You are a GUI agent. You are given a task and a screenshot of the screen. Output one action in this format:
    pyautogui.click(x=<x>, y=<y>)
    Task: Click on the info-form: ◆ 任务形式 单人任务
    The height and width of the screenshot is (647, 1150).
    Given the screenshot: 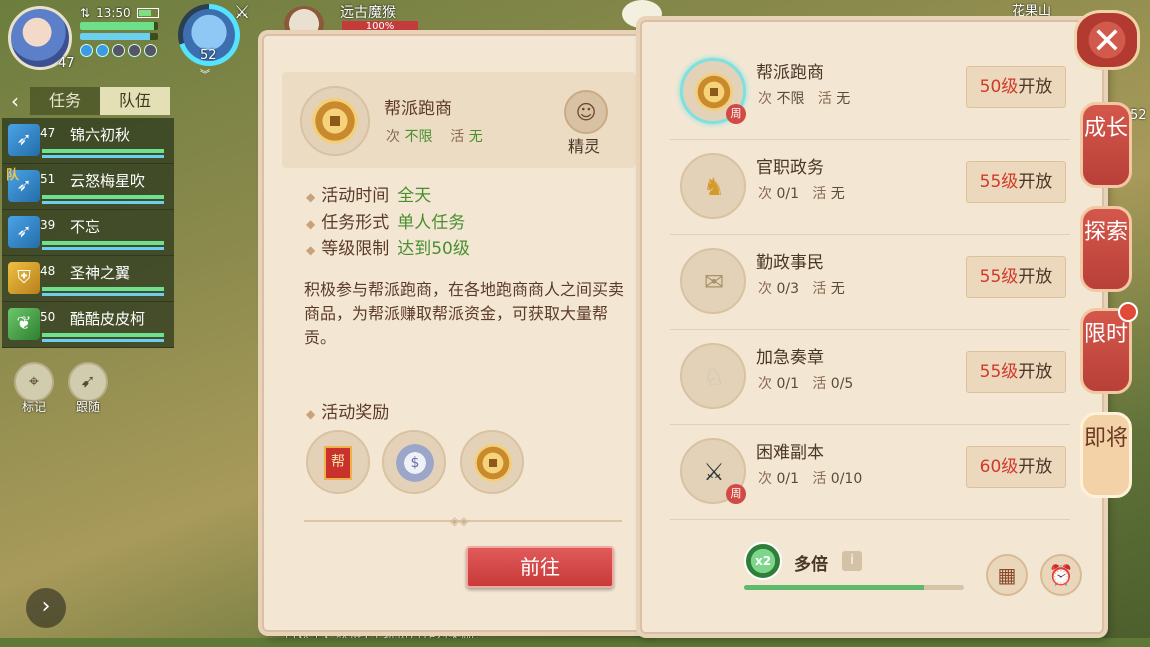 What is the action you would take?
    pyautogui.click(x=385, y=220)
    